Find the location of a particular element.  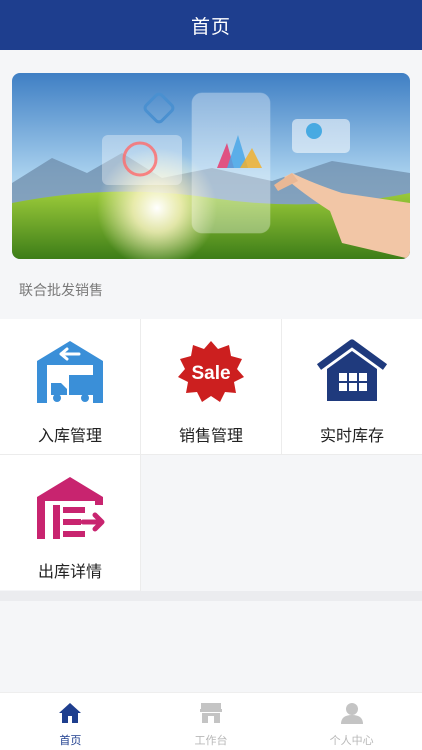

tile-inbound: 入库管理 is located at coordinates (70, 386).